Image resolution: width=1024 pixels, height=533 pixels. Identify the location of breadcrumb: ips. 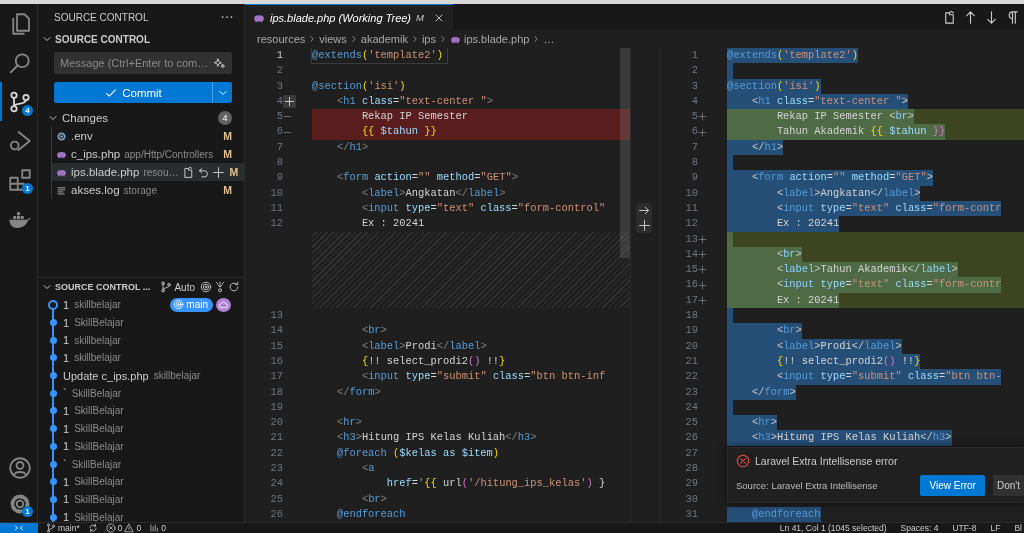
(428, 39).